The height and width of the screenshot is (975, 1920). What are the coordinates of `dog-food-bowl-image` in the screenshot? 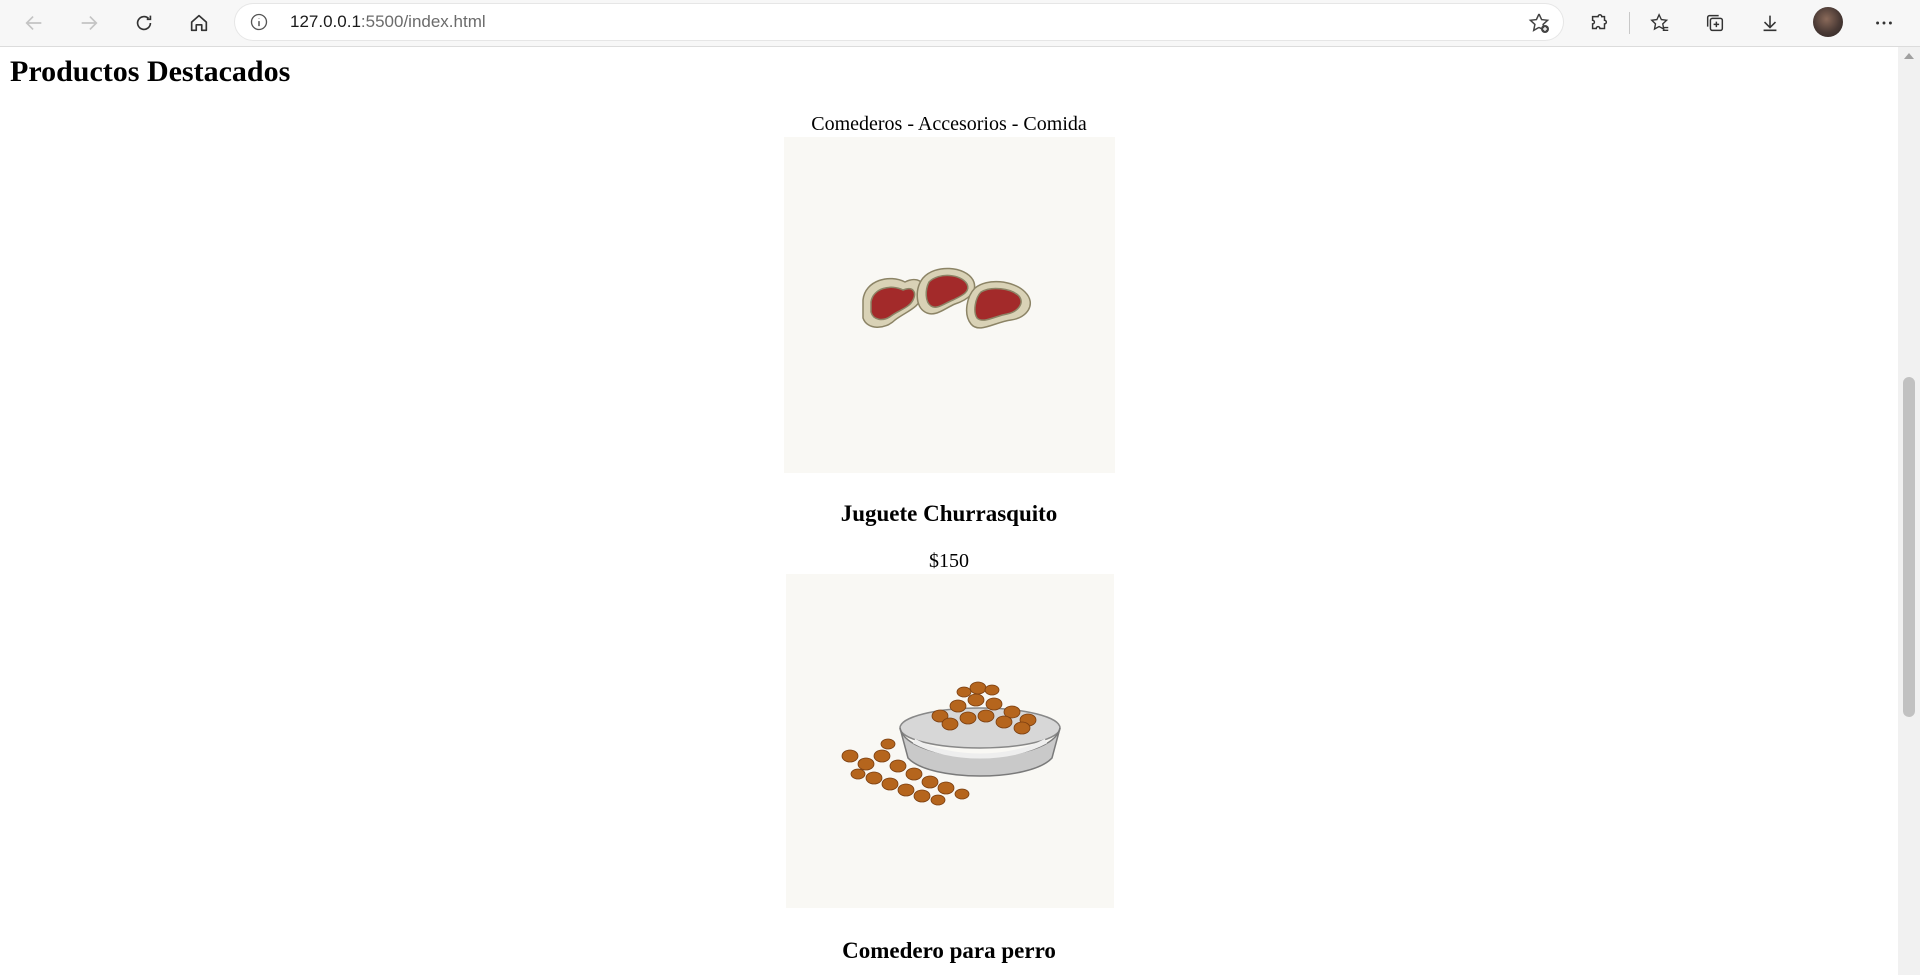 It's located at (951, 743).